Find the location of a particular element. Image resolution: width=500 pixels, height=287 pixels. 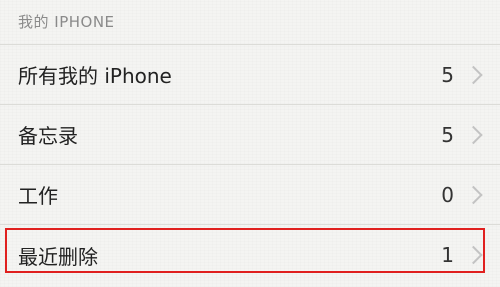

folder-label: 工作 is located at coordinates (38, 196).